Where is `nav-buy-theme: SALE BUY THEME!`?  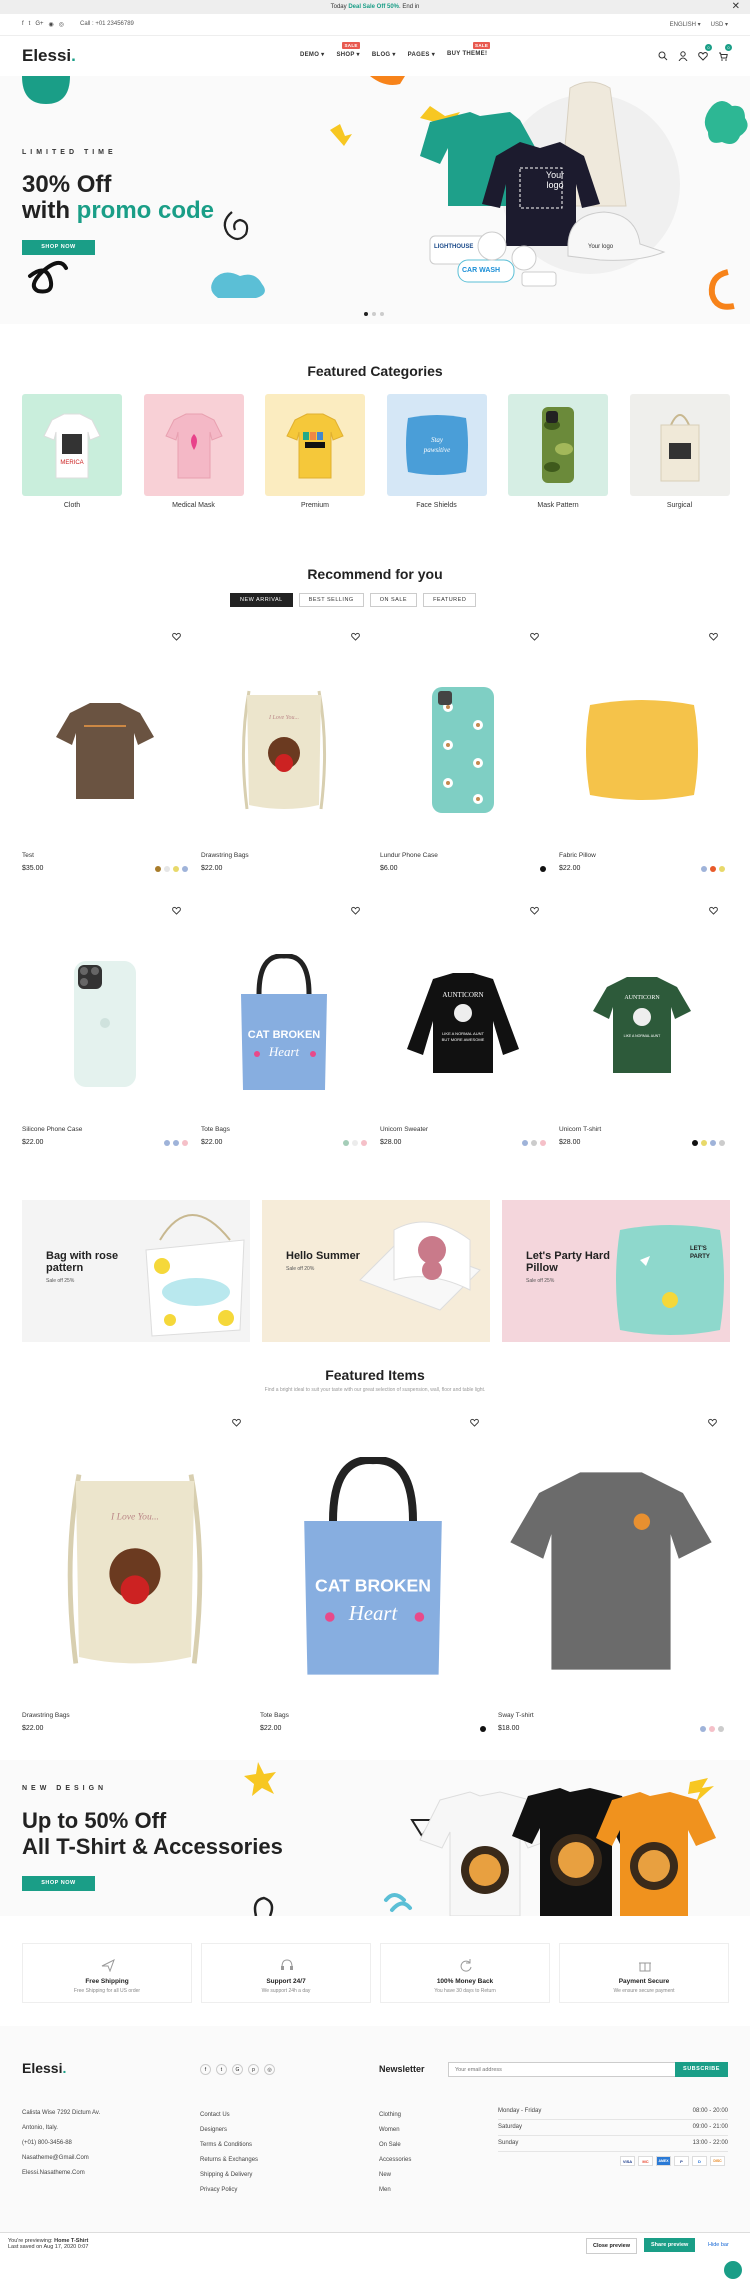 nav-buy-theme: SALE BUY THEME! is located at coordinates (469, 50).